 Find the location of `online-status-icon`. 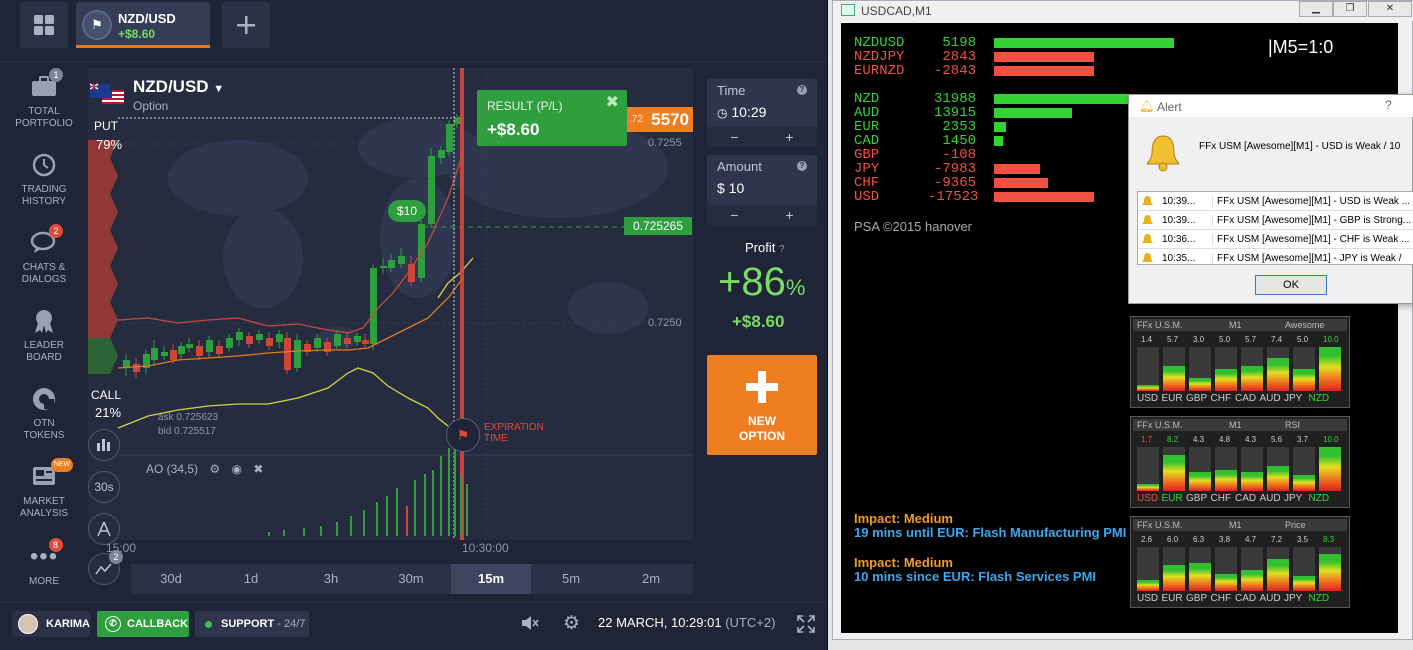

online-status-icon is located at coordinates (208, 624).